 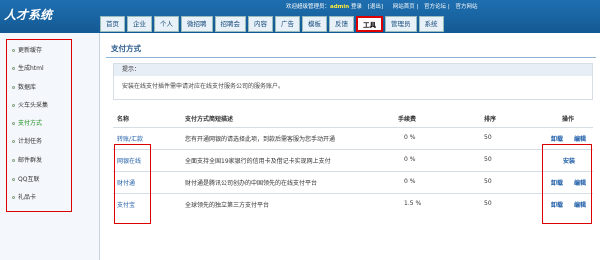 I want to click on page-title: 支付方式, so click(x=126, y=48).